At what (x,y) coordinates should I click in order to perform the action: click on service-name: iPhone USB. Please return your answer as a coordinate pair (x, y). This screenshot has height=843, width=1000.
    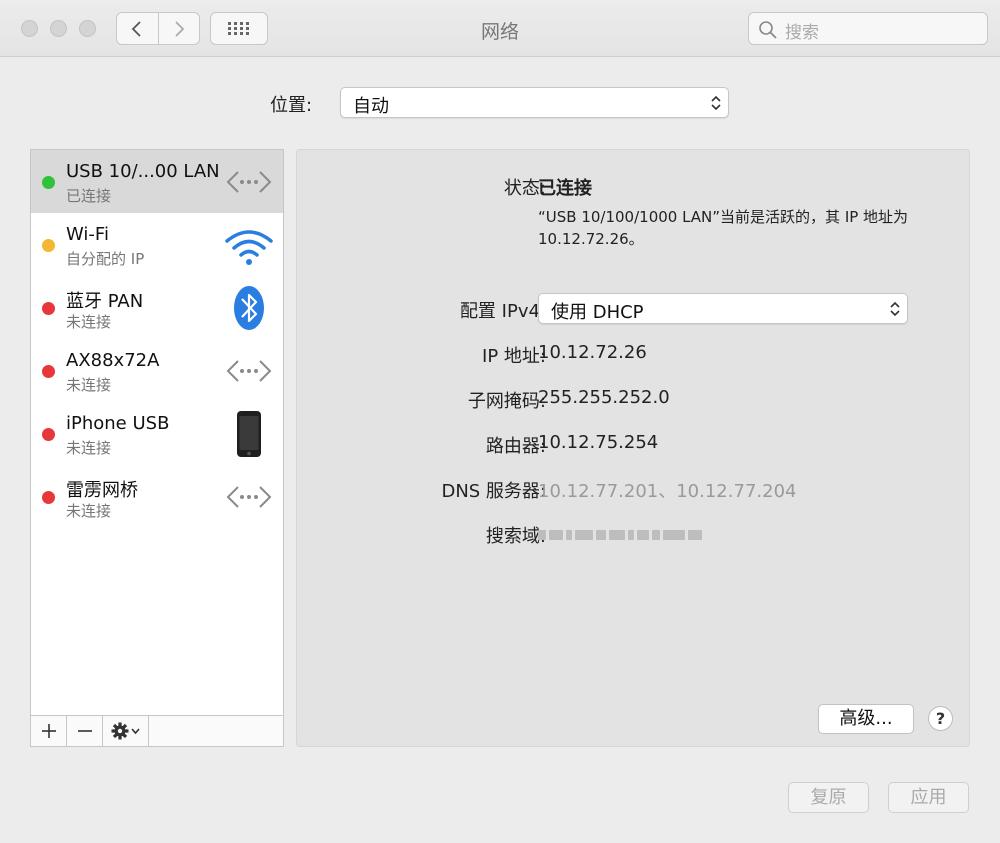
    Looking at the image, I should click on (118, 423).